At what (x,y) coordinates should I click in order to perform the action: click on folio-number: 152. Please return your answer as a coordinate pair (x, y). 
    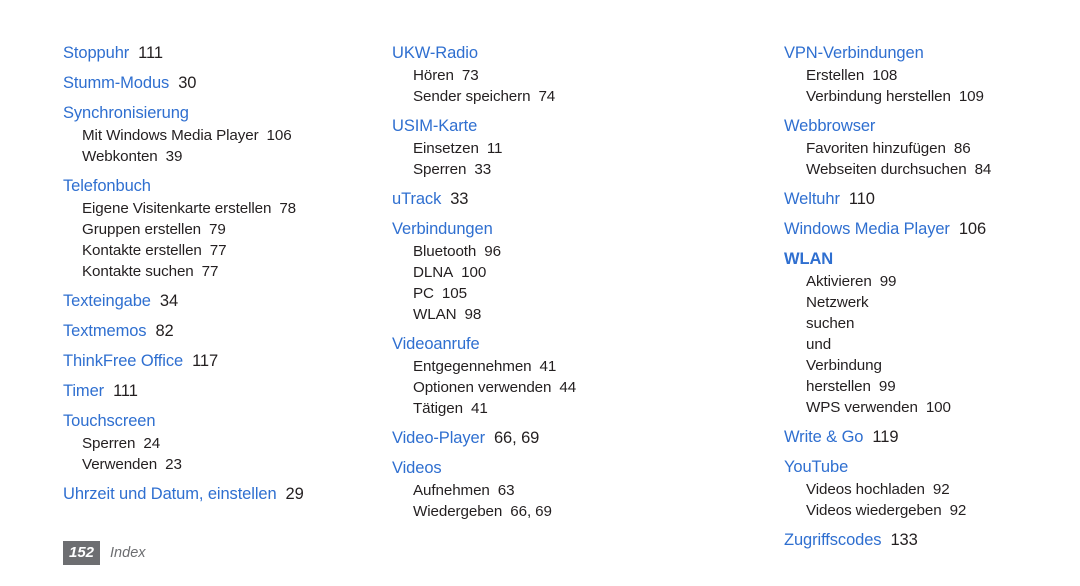
    Looking at the image, I should click on (82, 553).